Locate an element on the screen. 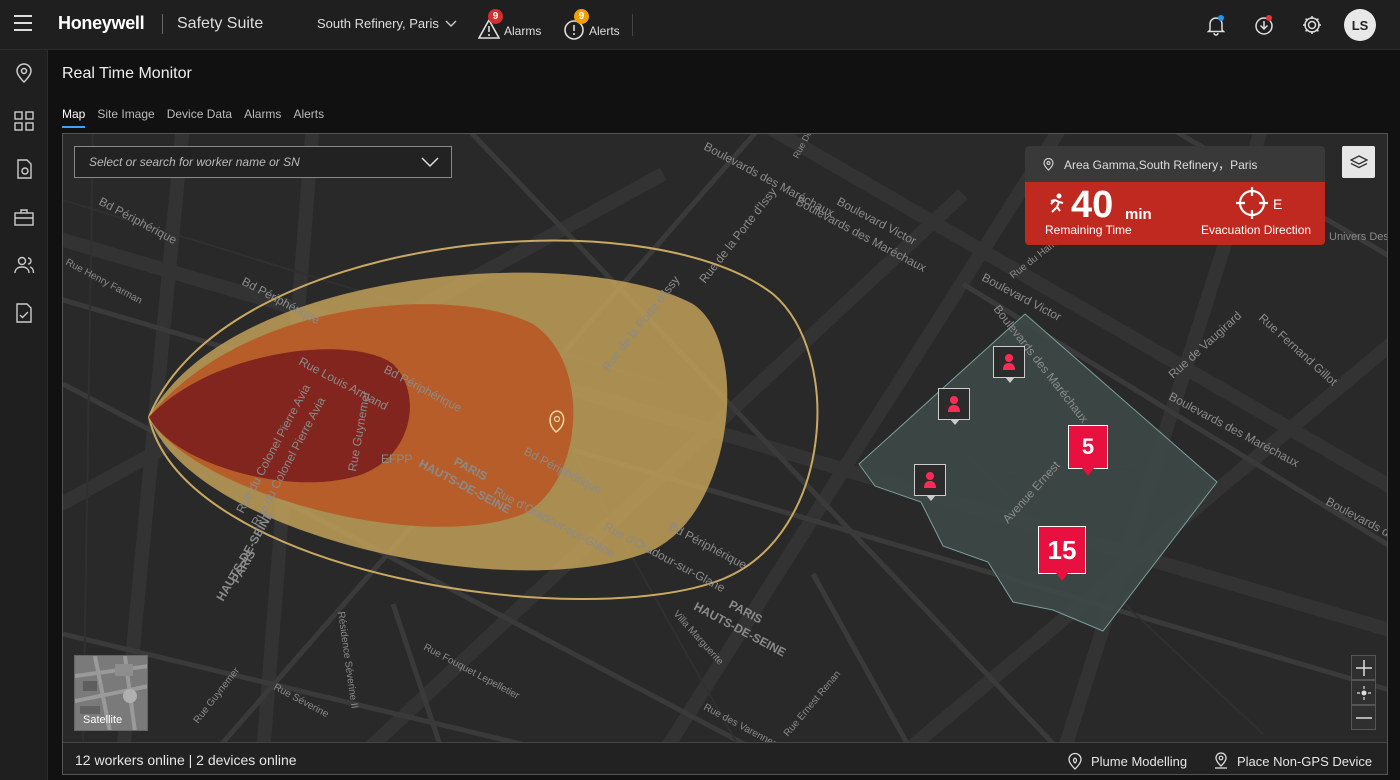 The height and width of the screenshot is (780, 1400). satellite-toggle: Satellite is located at coordinates (111, 693).